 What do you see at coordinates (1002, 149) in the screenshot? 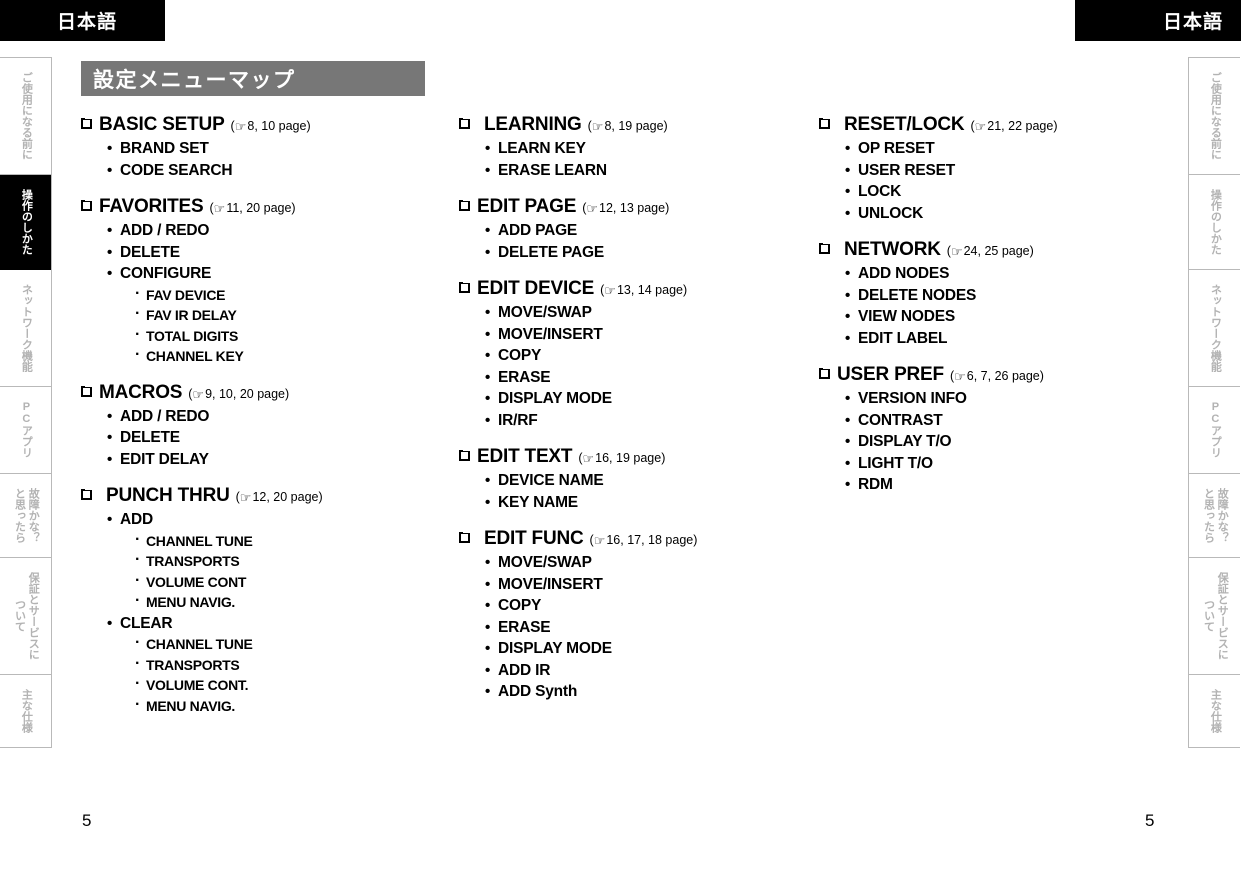
I see `menu-item: OP RESET` at bounding box center [1002, 149].